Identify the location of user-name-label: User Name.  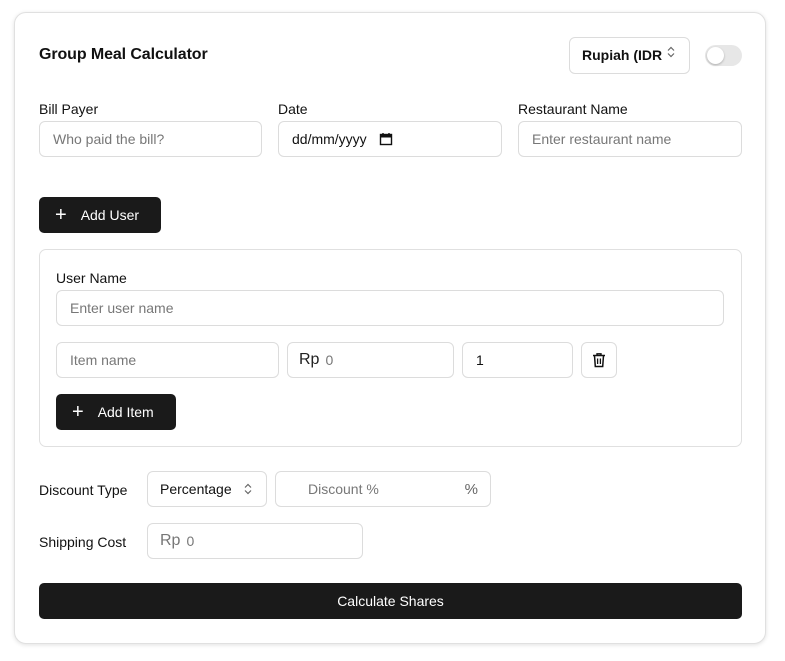
(91, 278).